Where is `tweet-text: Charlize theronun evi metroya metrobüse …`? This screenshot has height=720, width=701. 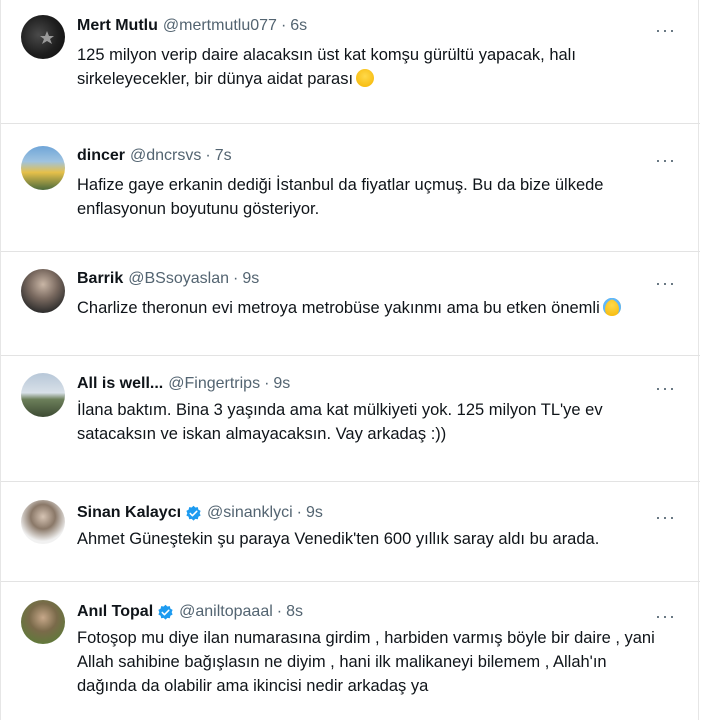
tweet-text: Charlize theronun evi metroya metrobüse … is located at coordinates (338, 308).